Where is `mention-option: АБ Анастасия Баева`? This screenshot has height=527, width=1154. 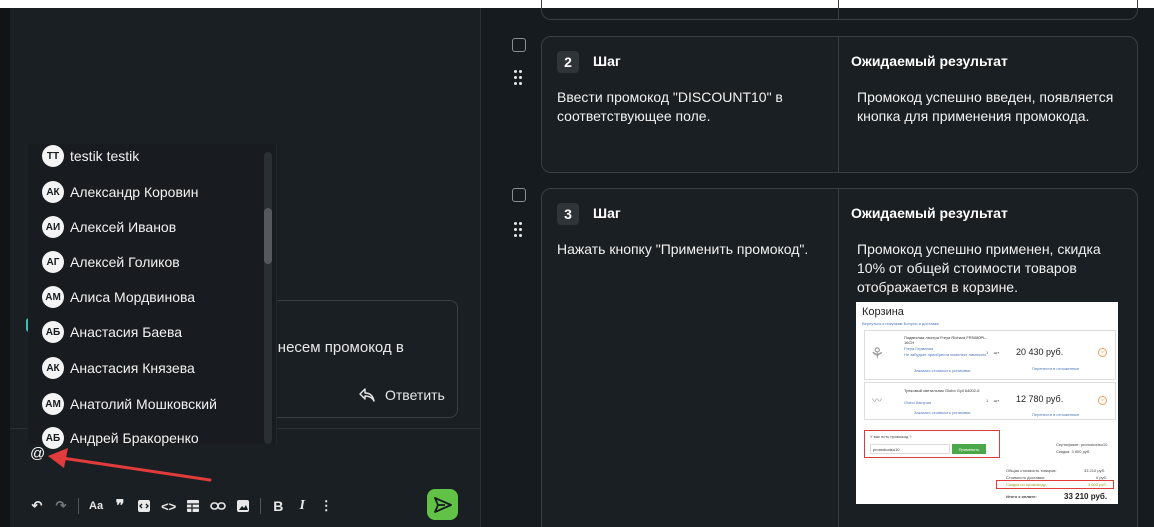
mention-option: АБ Анастасия Баева is located at coordinates (112, 332).